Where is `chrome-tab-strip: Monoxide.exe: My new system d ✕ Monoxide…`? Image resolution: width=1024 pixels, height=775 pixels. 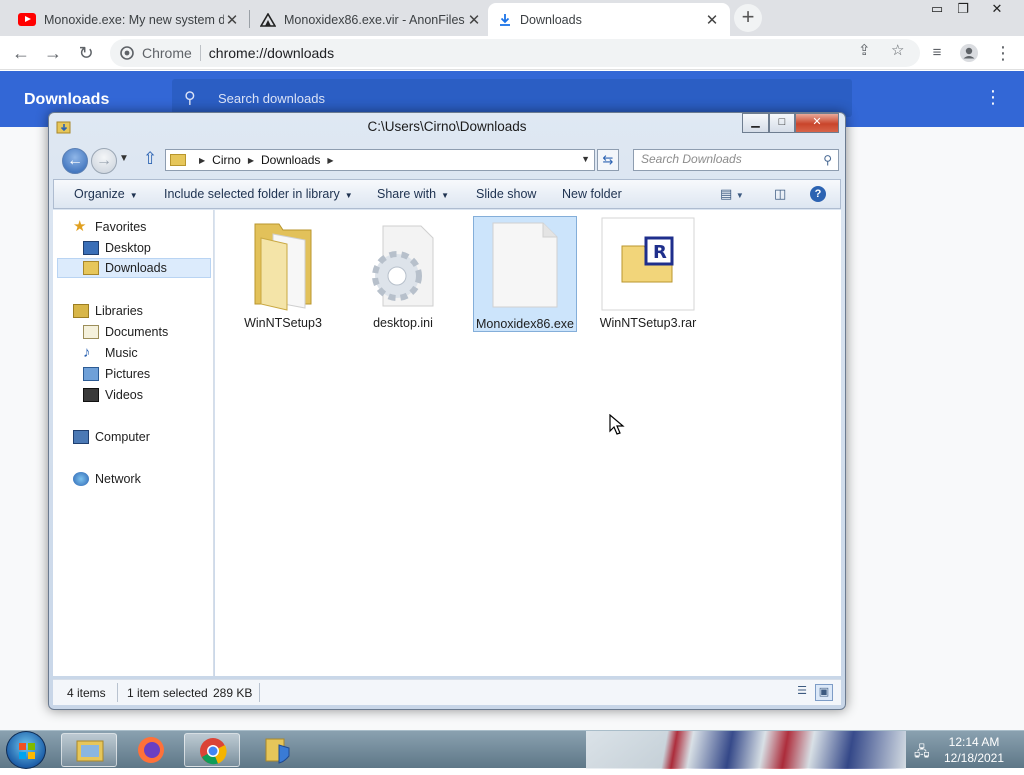 chrome-tab-strip: Monoxide.exe: My new system d ✕ Monoxide… is located at coordinates (512, 18).